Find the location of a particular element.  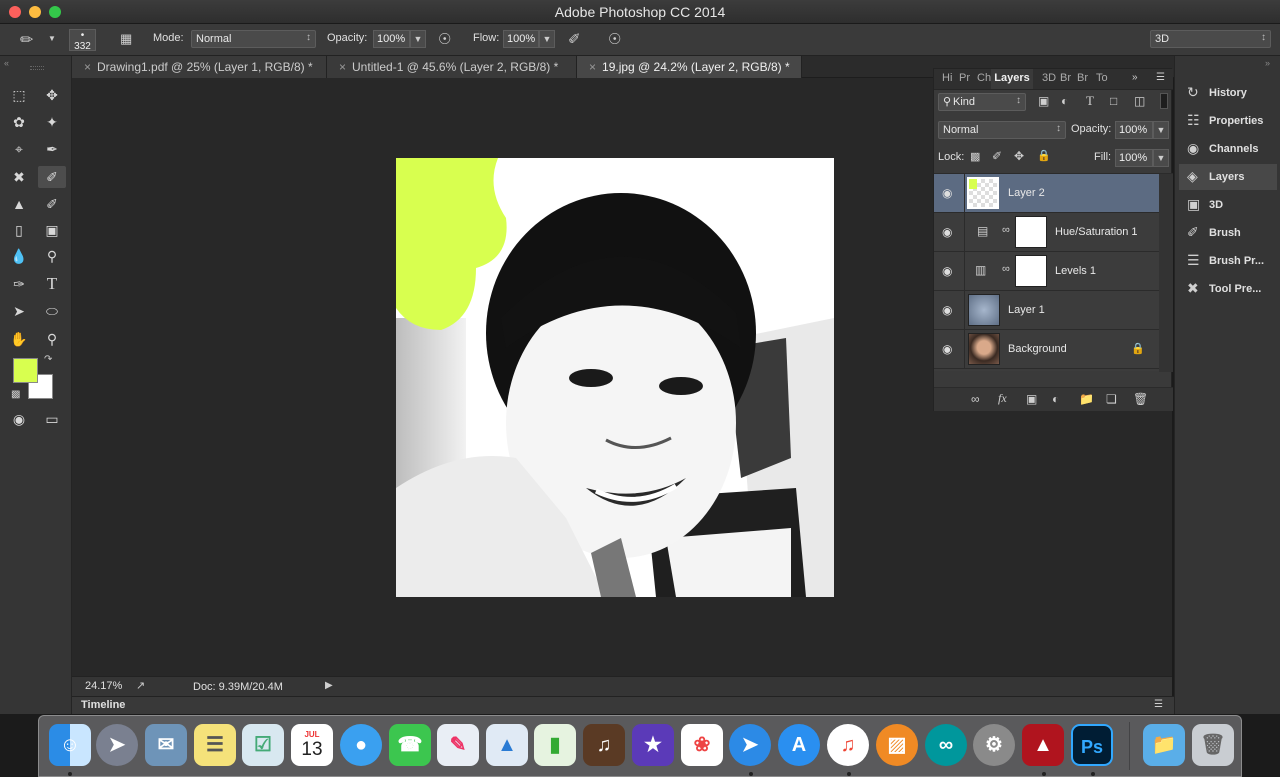

garageband-icon: ♫ is located at coordinates (604, 745).